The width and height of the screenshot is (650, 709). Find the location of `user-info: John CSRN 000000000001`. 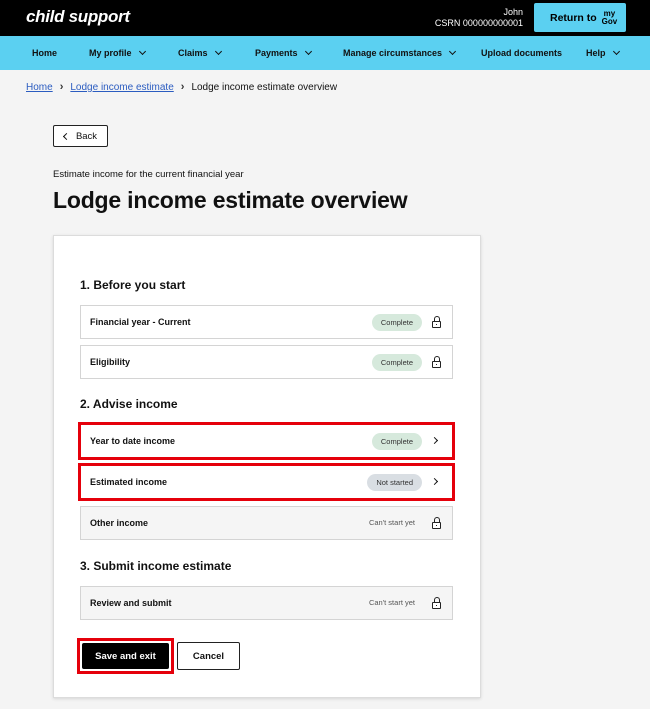

user-info: John CSRN 000000000001 is located at coordinates (479, 18).